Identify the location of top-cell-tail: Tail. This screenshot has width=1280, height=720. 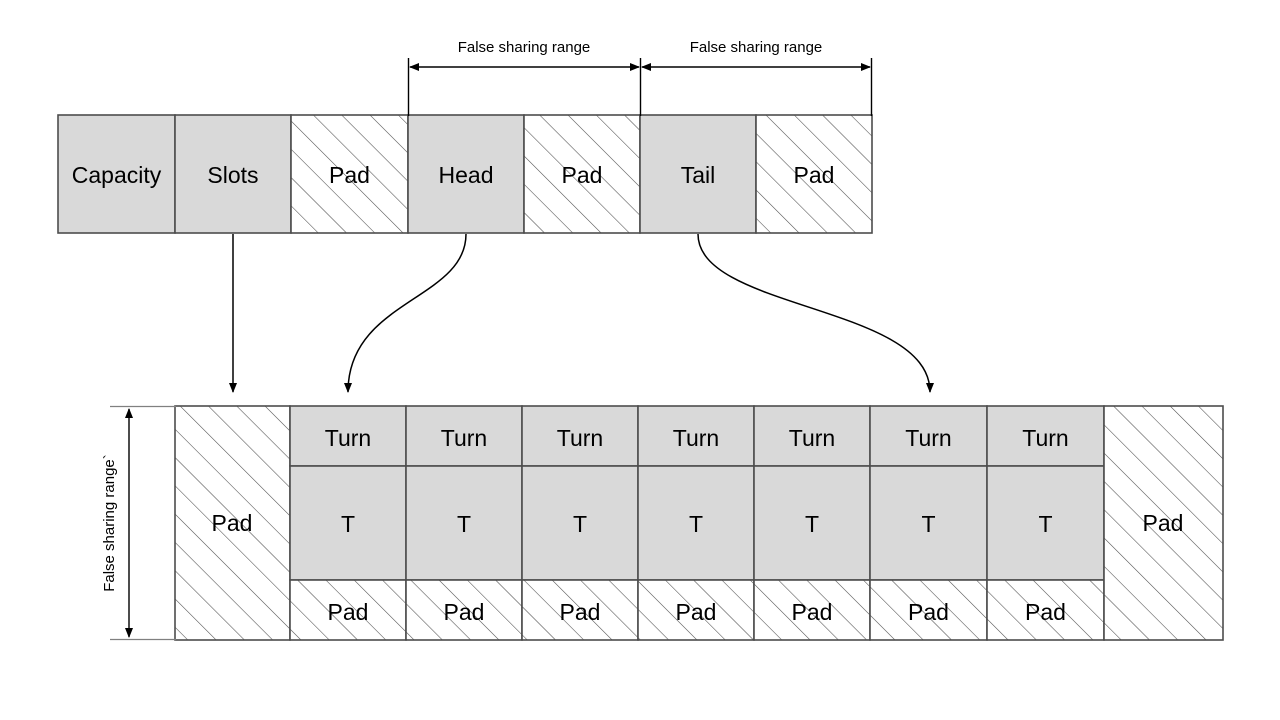
(698, 174).